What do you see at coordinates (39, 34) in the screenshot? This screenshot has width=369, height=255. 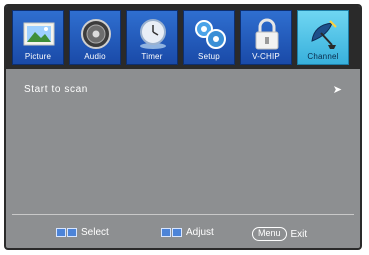 I see `picture-icon` at bounding box center [39, 34].